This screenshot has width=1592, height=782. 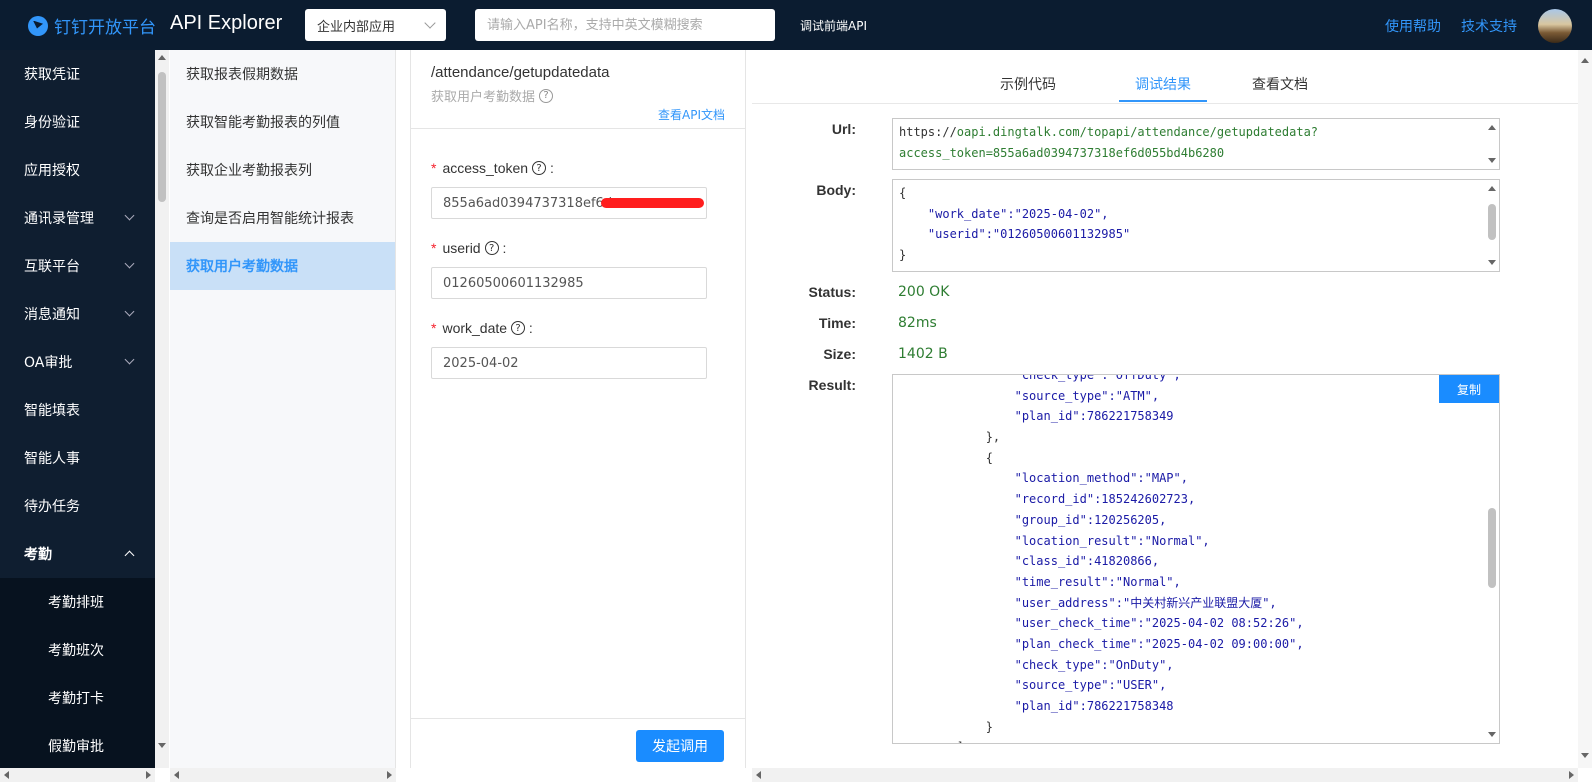 I want to click on url-scheme: https://, so click(x=928, y=132).